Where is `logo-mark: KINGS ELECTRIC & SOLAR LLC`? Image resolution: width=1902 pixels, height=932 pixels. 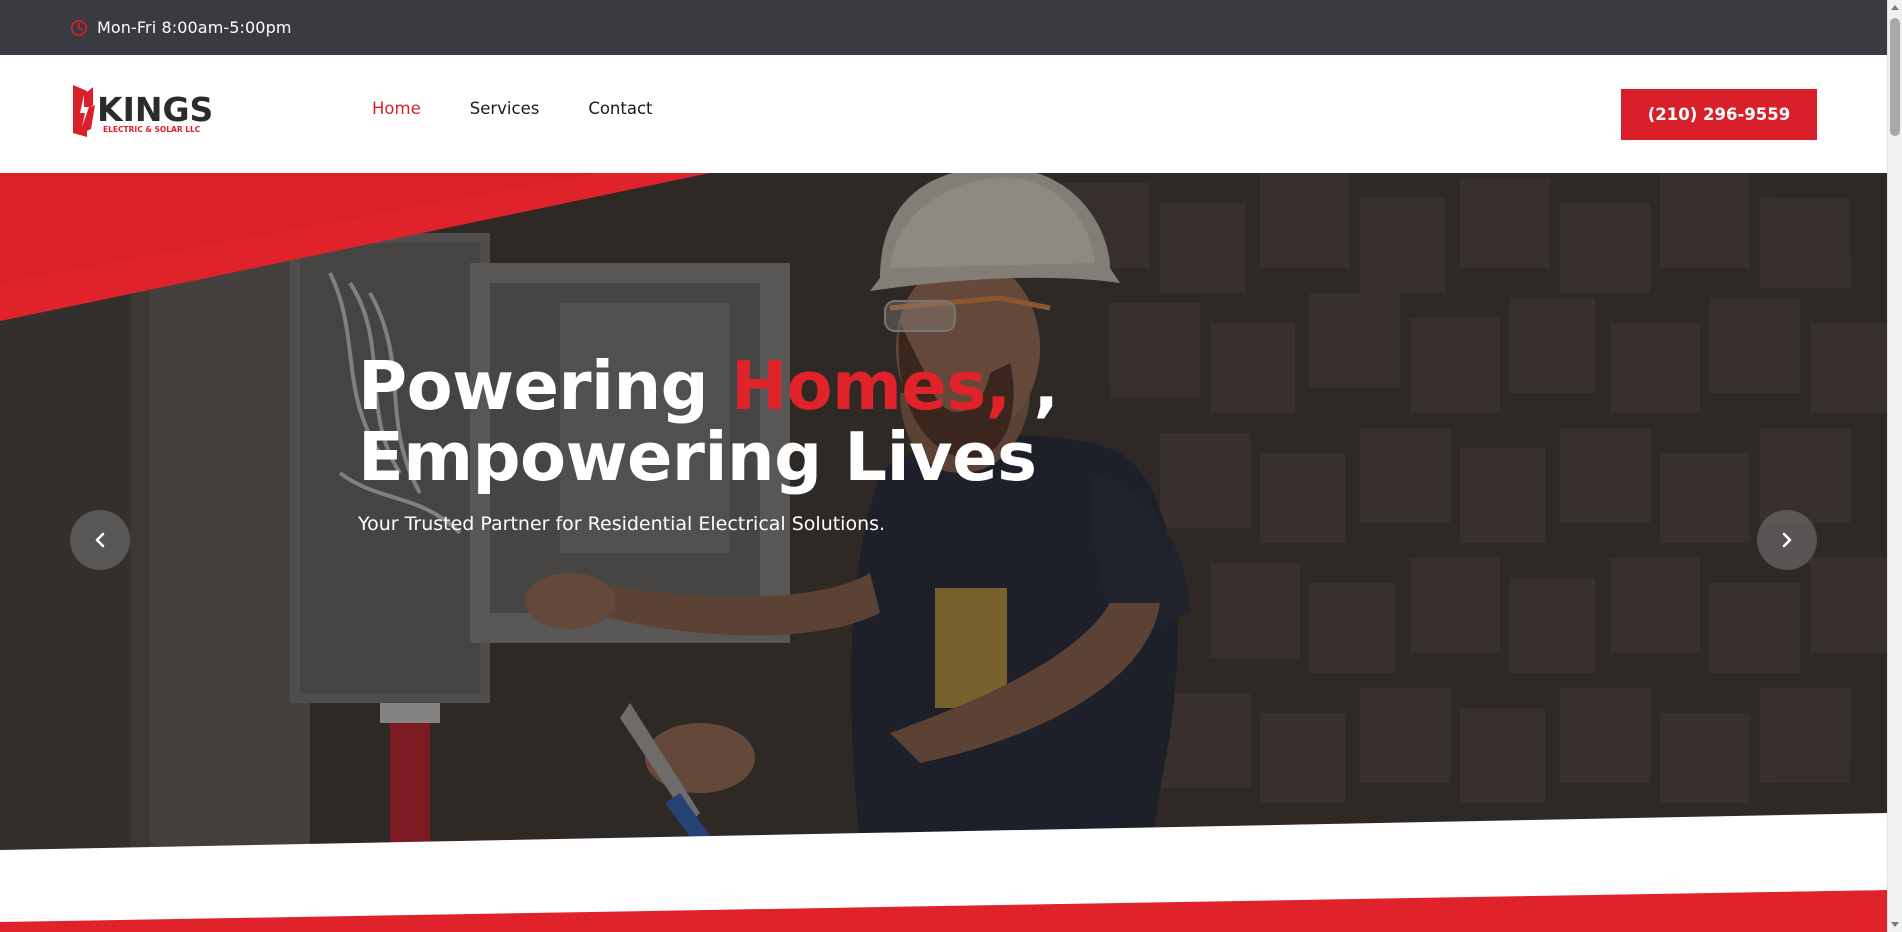 logo-mark: KINGS ELECTRIC & SOLAR LLC is located at coordinates (143, 111).